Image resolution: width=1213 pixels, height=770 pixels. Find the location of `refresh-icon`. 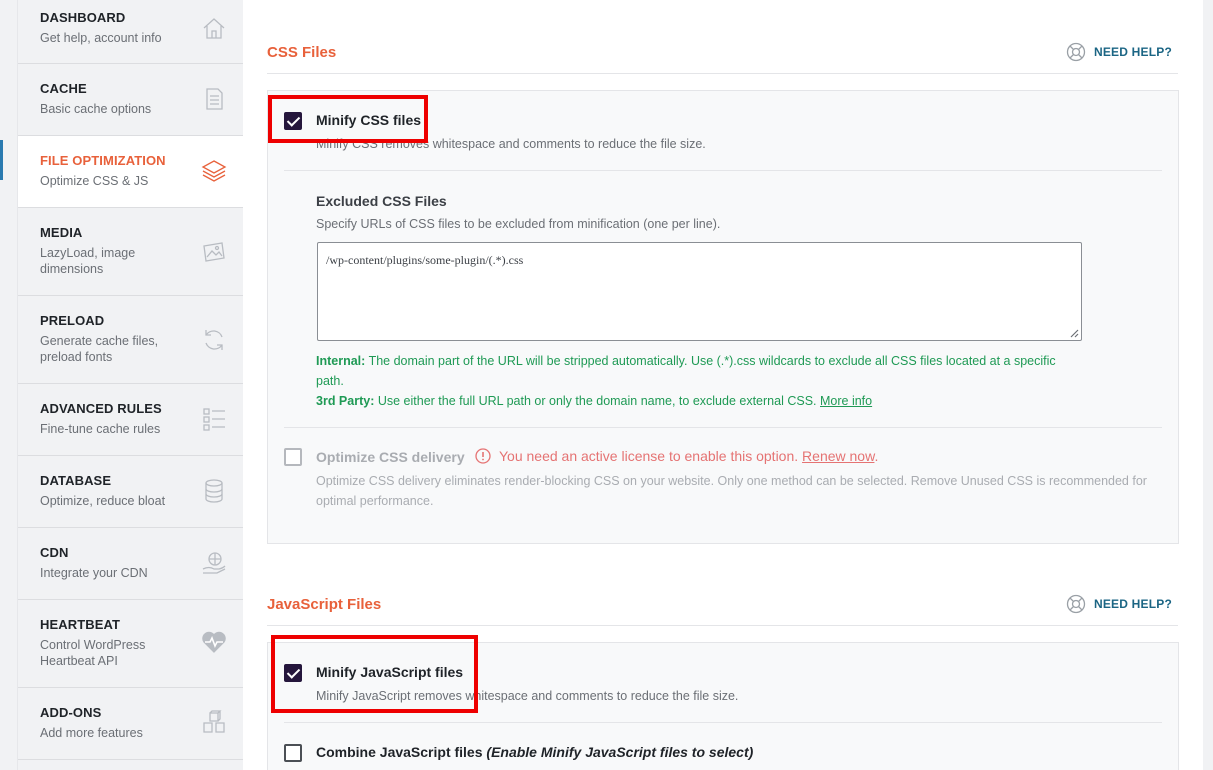

refresh-icon is located at coordinates (214, 340).